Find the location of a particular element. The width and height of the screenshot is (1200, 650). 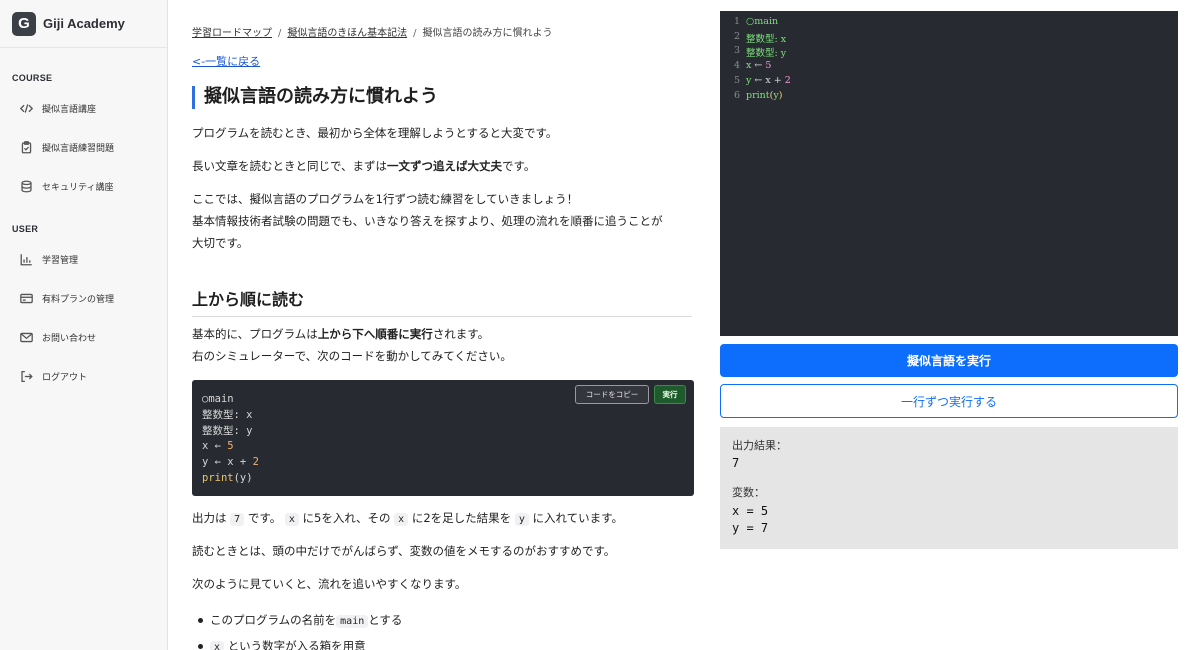

variables-list: x = 5 y = 7 is located at coordinates (949, 520).